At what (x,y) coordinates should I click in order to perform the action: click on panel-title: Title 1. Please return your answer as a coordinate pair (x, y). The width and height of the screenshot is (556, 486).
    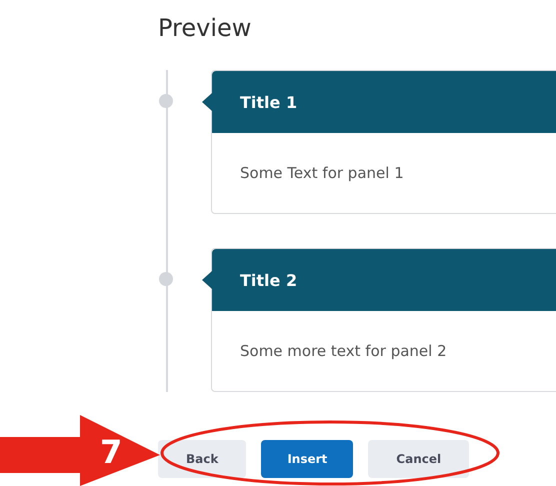
    Looking at the image, I should click on (269, 102).